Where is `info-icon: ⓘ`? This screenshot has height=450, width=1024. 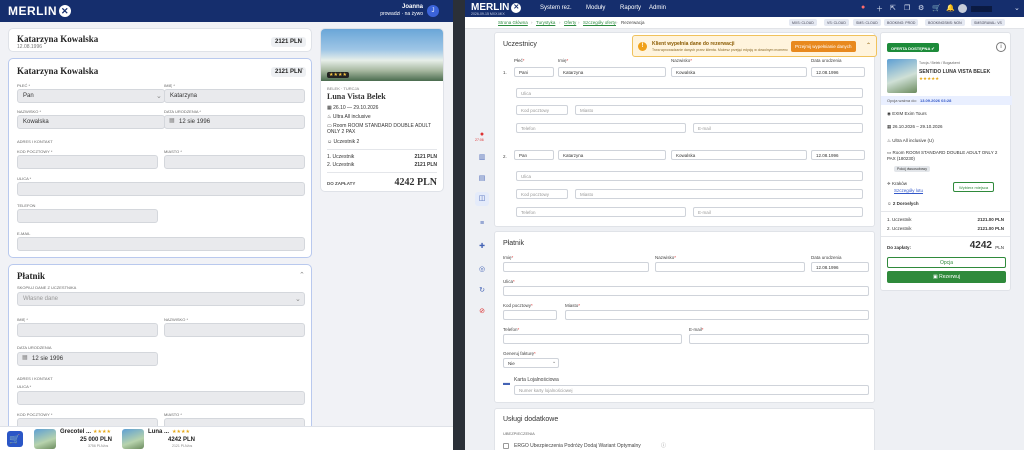 info-icon: ⓘ is located at coordinates (663, 445).